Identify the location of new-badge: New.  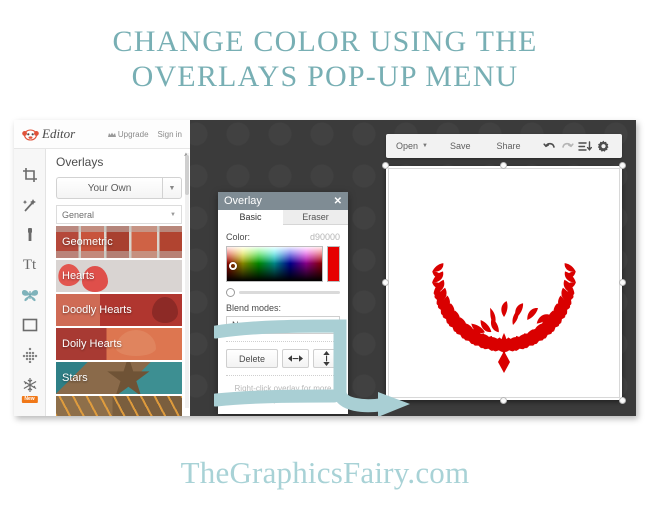
(29, 399).